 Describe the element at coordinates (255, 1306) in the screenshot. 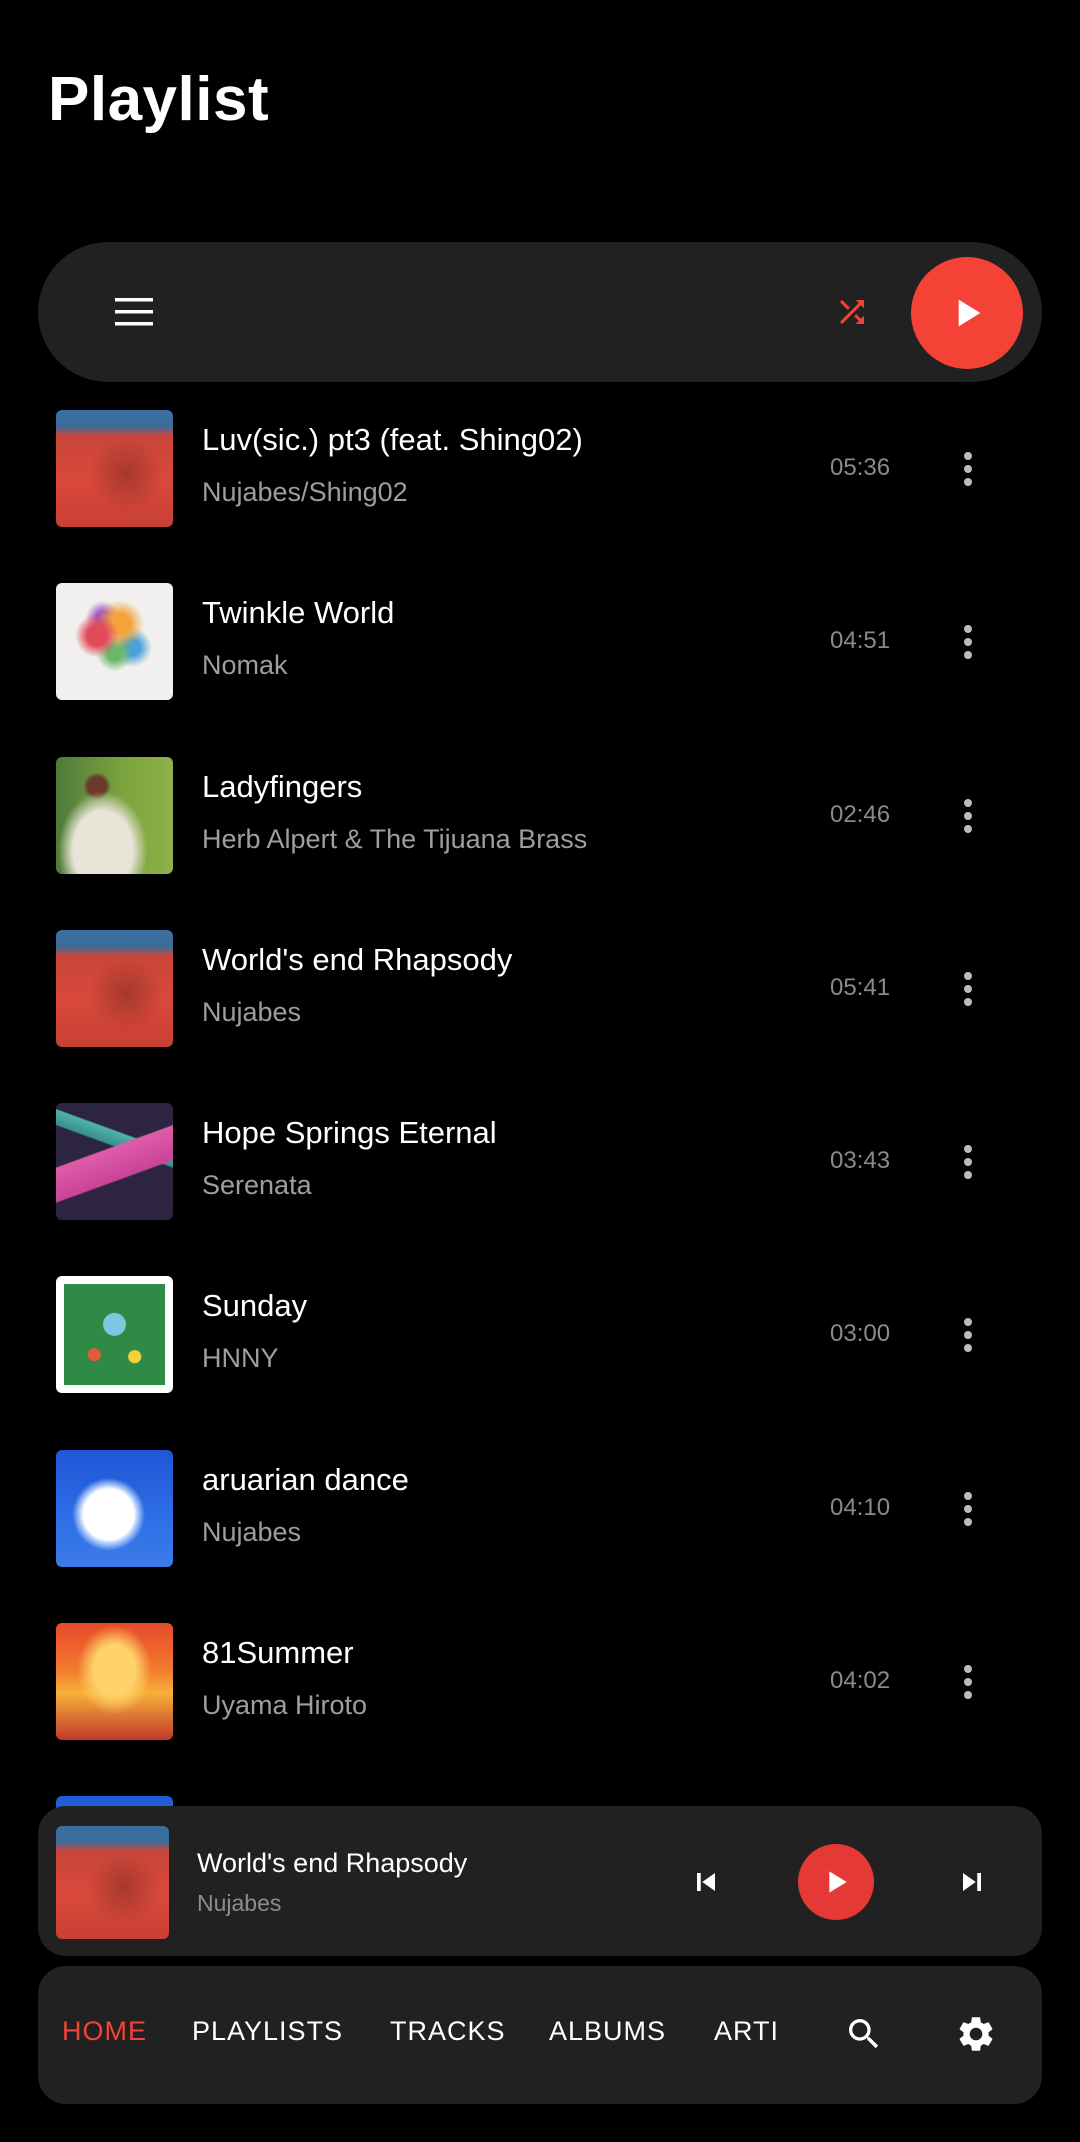

I see `track-title: Sunday` at that location.